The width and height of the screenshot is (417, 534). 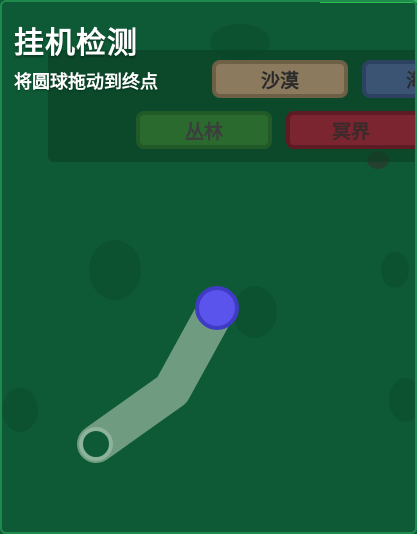 I want to click on drag-path, so click(x=156, y=376).